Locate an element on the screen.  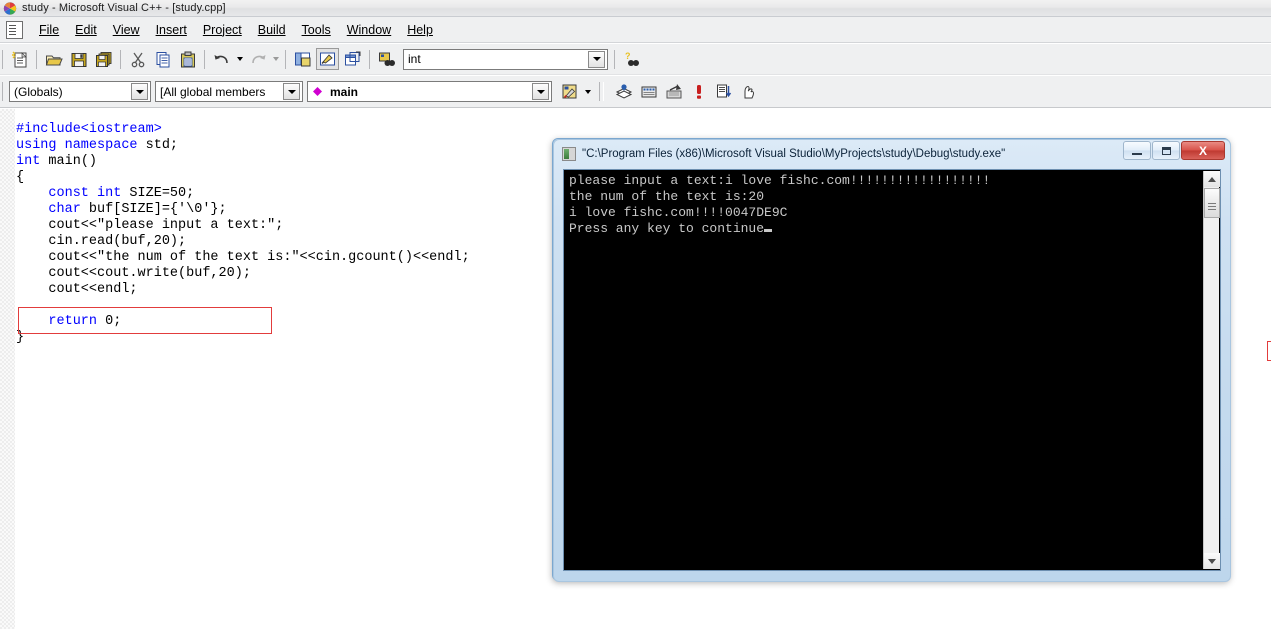
code-line: cout<<cout.write(buf,20); is located at coordinates (243, 274).